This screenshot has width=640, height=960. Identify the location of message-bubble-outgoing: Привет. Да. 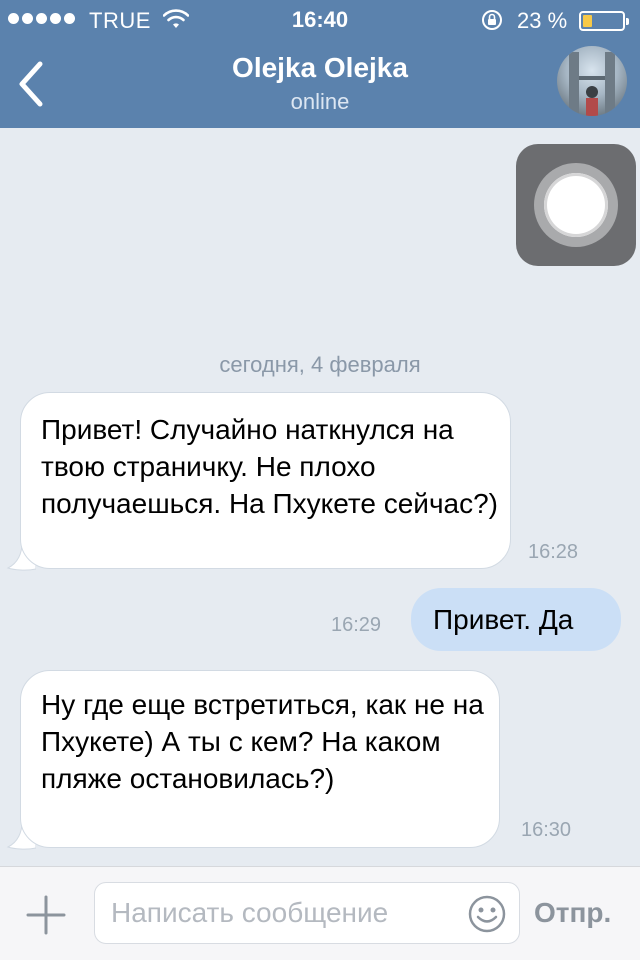
(516, 619).